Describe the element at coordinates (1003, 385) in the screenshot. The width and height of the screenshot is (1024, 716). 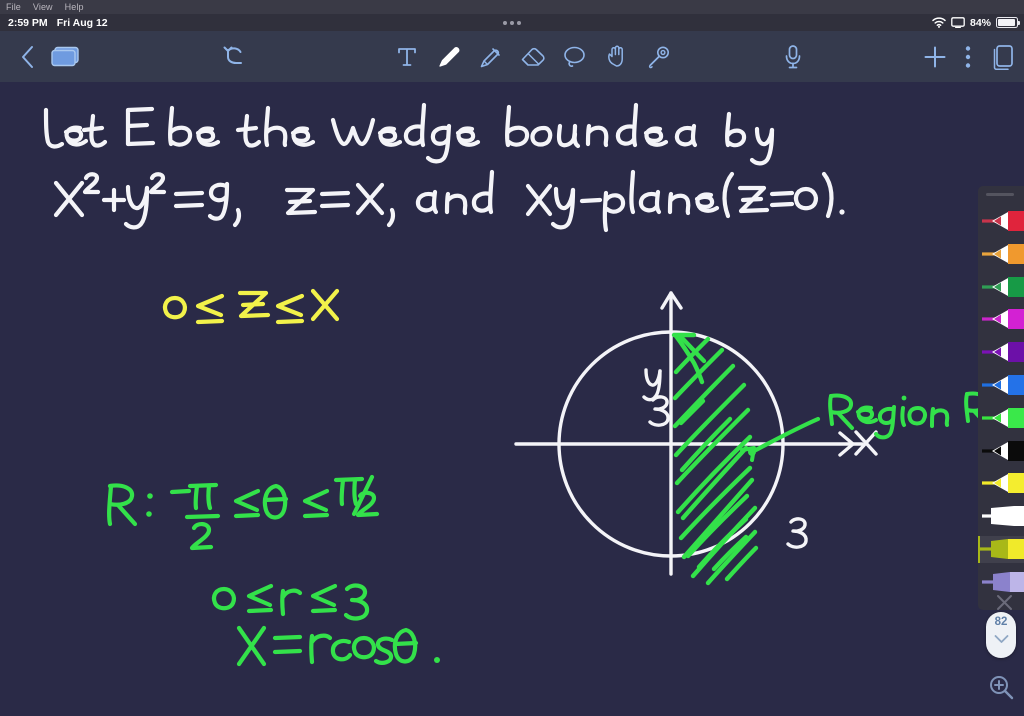
I see `pen-blue` at that location.